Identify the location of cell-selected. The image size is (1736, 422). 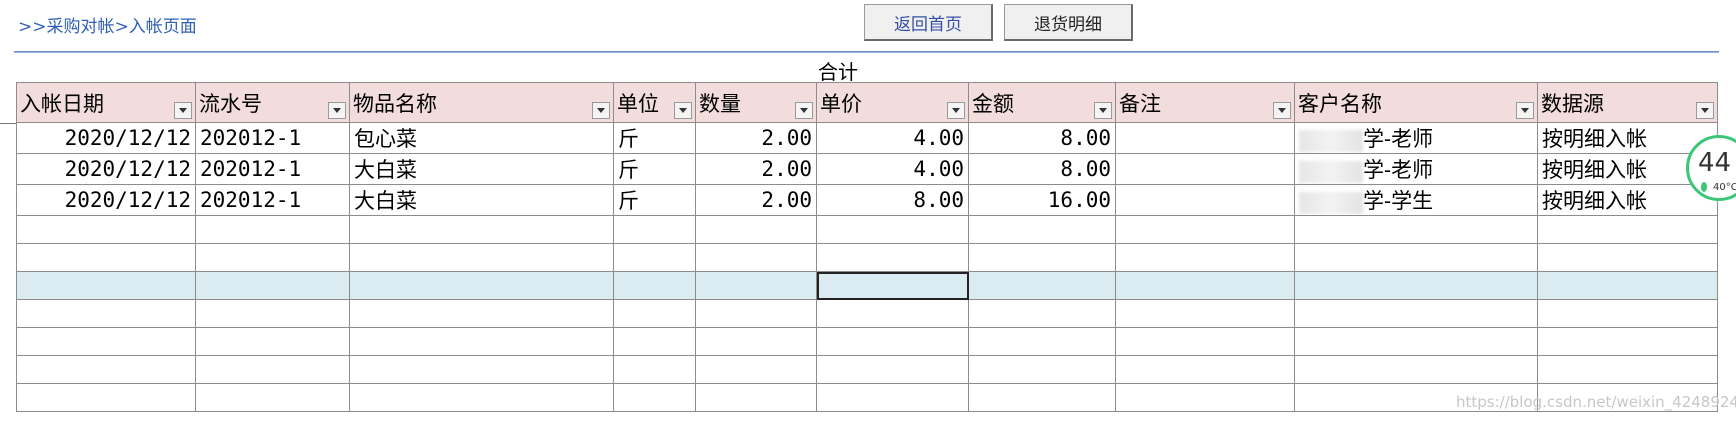
(892, 285).